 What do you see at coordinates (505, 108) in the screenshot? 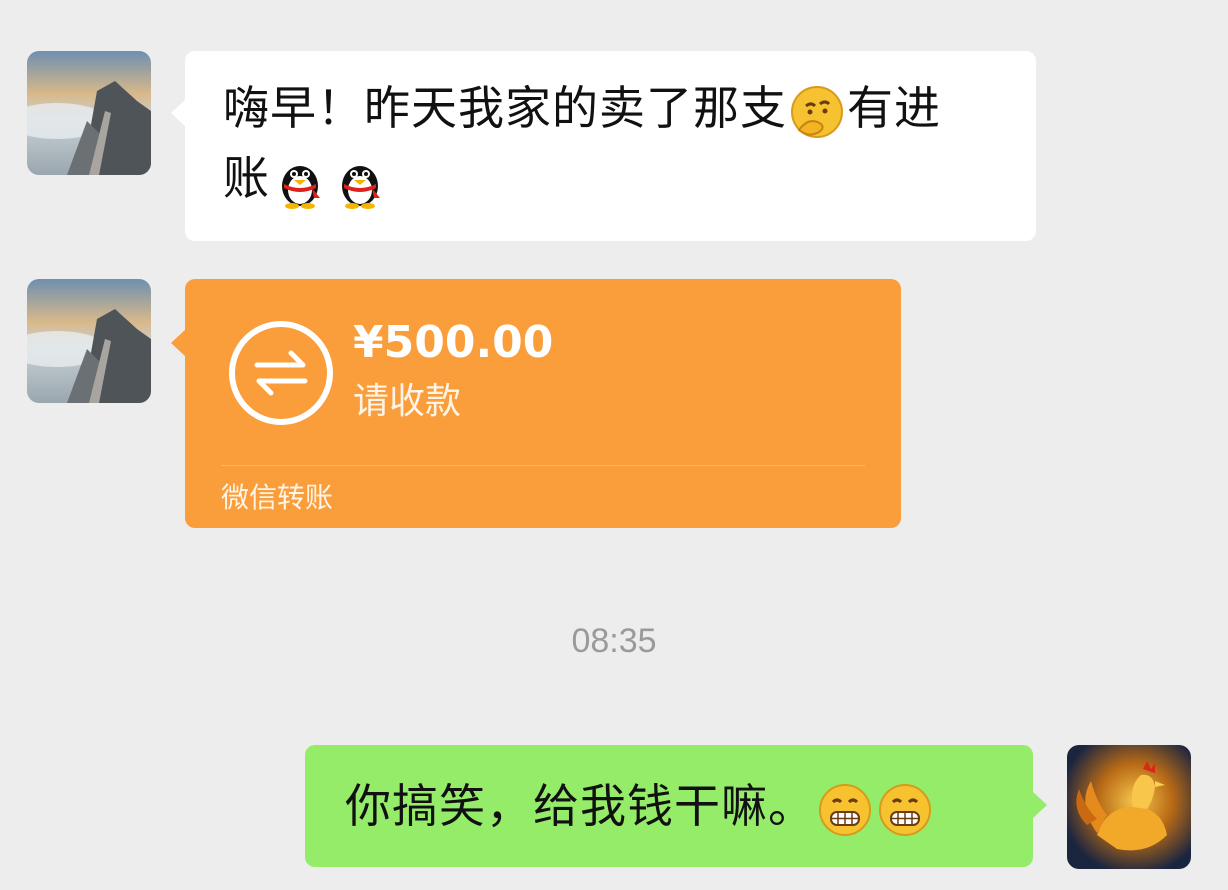
I see `message-line-1: 嗨早！昨天我家的卖了那支` at bounding box center [505, 108].